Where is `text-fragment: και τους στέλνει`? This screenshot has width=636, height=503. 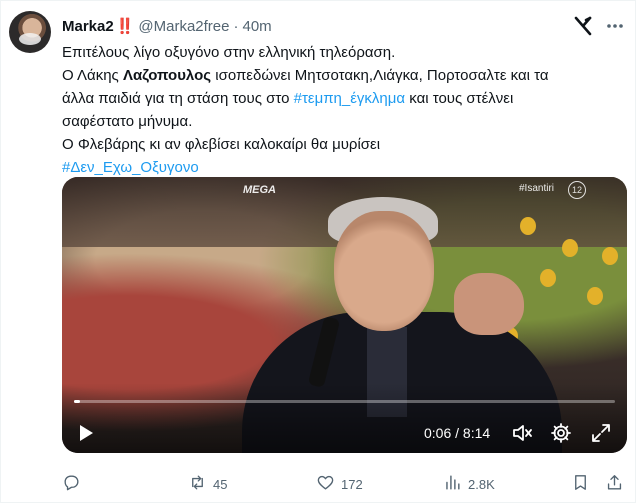
text-fragment: και τους στέλνει is located at coordinates (459, 98).